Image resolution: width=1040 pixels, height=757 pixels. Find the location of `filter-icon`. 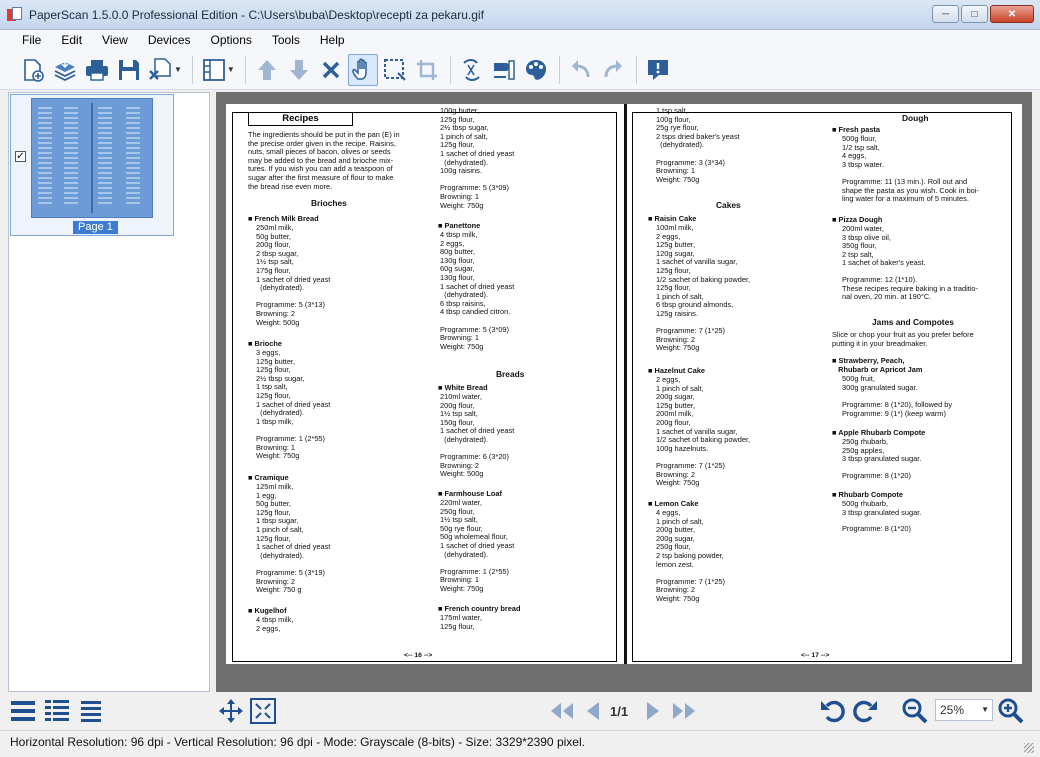

filter-icon is located at coordinates (504, 69).